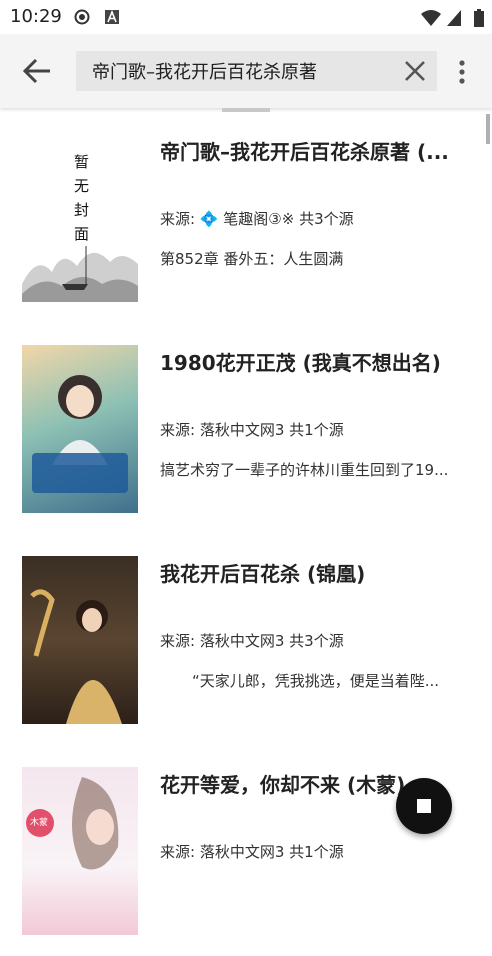 This screenshot has height=956, width=492. Describe the element at coordinates (415, 71) in the screenshot. I see `close-icon` at that location.